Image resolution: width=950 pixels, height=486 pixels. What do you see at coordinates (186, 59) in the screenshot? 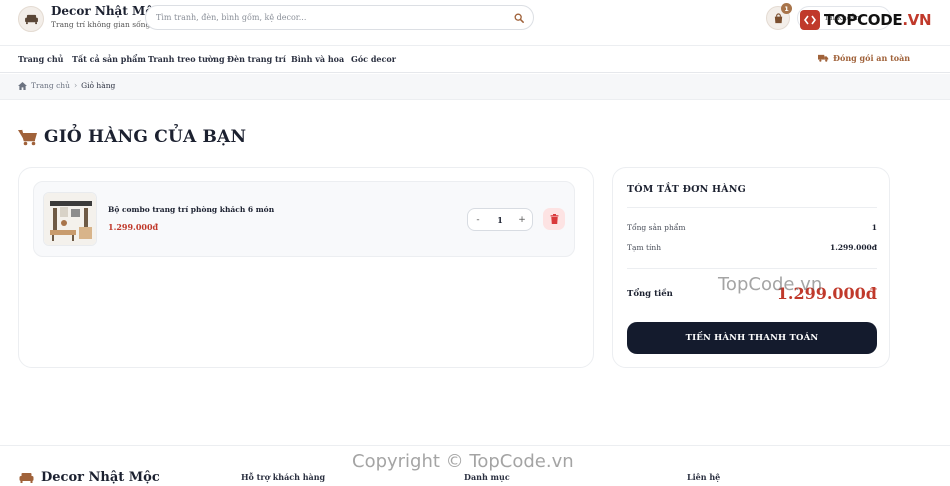
I see `nav-item-wall-art: Tranh treo tường` at bounding box center [186, 59].